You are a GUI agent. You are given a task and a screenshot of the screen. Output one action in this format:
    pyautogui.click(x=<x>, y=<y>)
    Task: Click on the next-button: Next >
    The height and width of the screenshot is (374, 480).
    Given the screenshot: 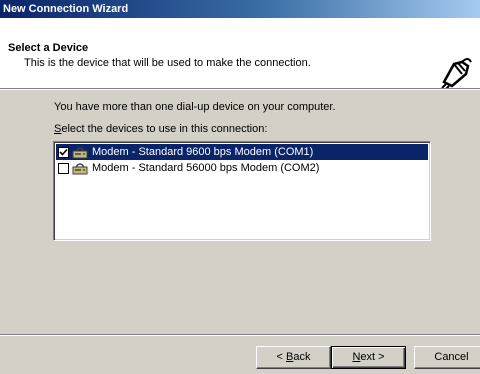 What is the action you would take?
    pyautogui.click(x=368, y=357)
    